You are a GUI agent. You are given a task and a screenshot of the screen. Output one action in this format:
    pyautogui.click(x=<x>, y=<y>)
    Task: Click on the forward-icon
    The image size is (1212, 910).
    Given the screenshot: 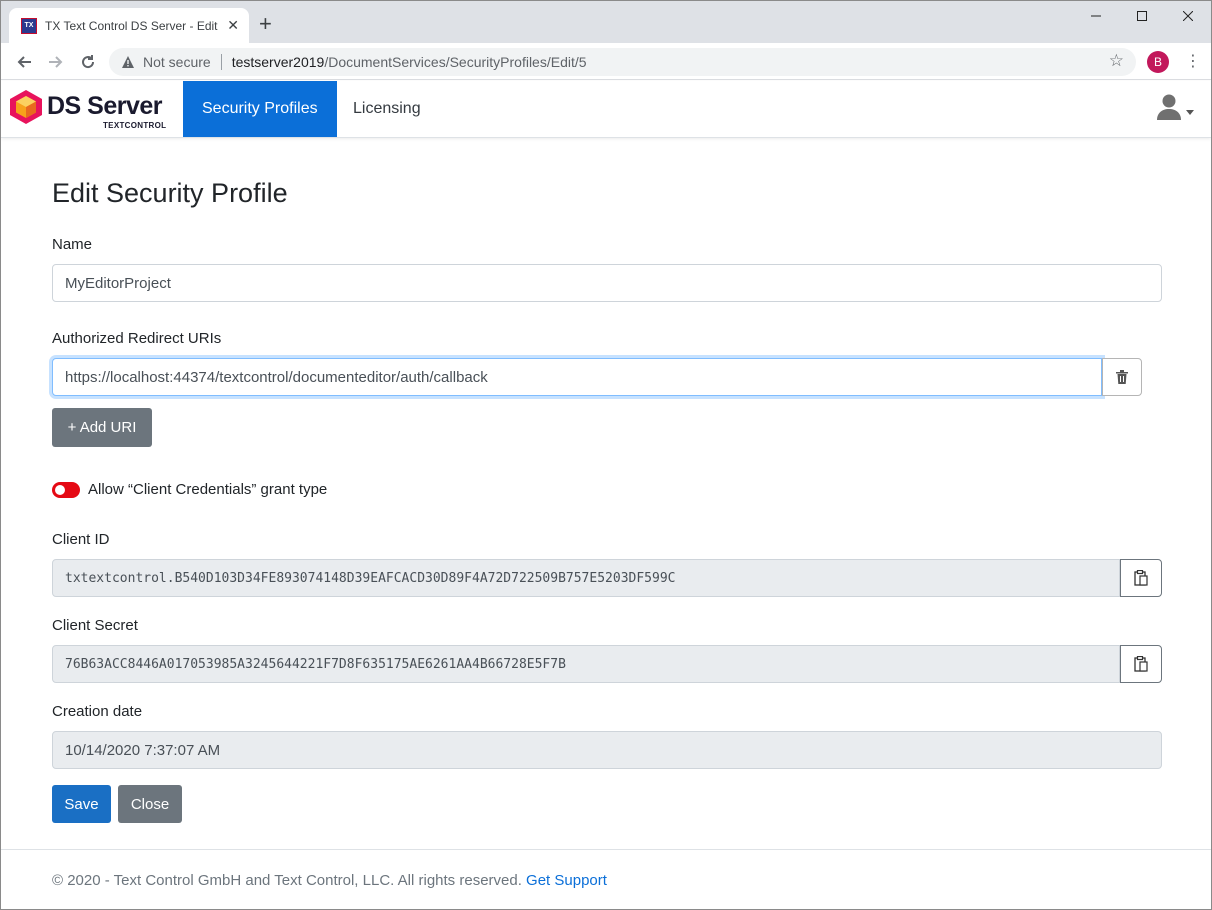 What is the action you would take?
    pyautogui.click(x=56, y=62)
    